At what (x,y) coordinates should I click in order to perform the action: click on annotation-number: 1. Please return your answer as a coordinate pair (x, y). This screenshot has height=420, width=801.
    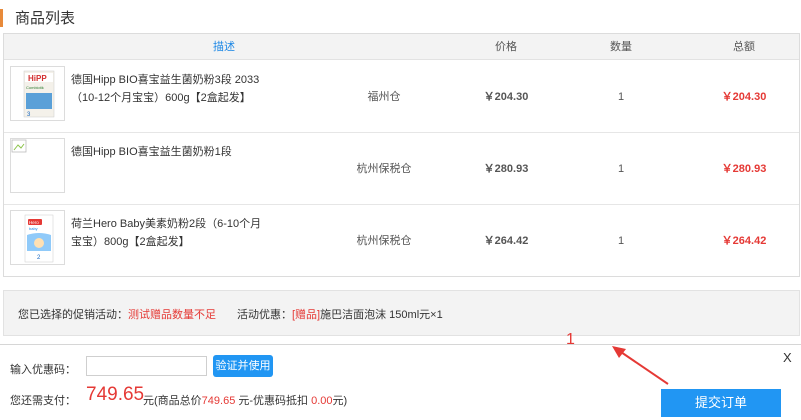
    Looking at the image, I should click on (570, 339).